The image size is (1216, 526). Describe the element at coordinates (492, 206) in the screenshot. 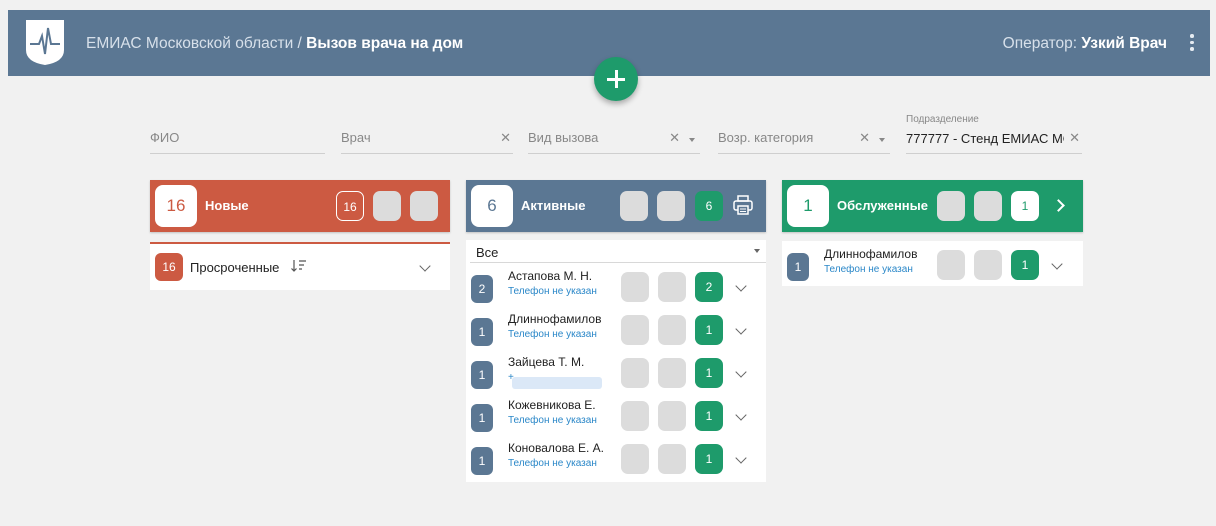

I see `active-count: 6` at that location.